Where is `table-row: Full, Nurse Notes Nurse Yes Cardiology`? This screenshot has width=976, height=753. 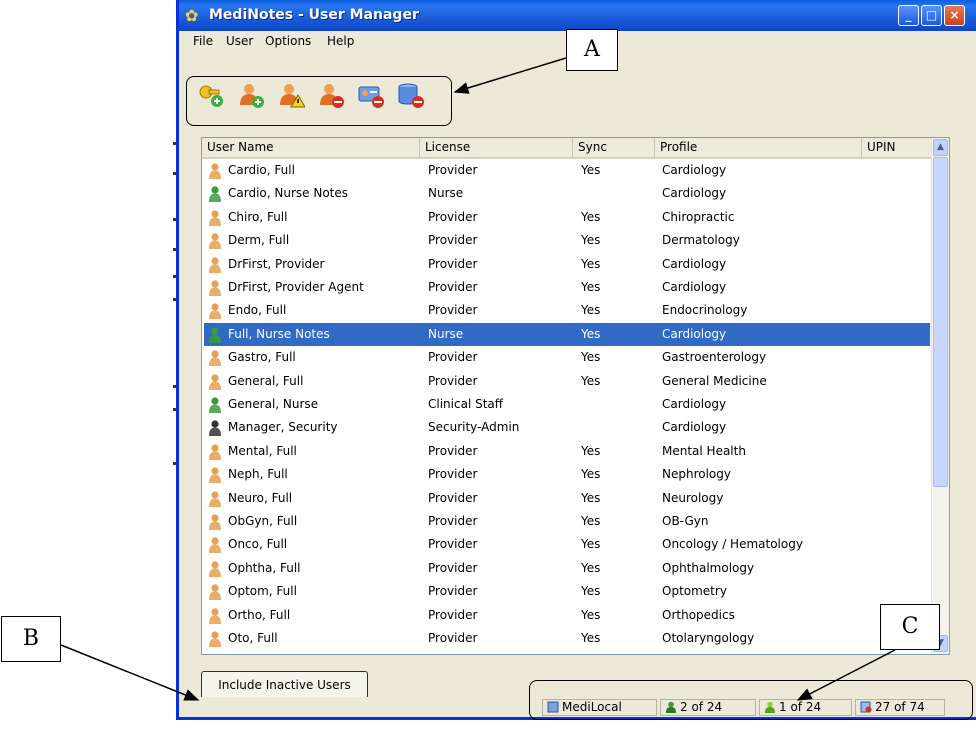
table-row: Full, Nurse Notes Nurse Yes Cardiology is located at coordinates (567, 334).